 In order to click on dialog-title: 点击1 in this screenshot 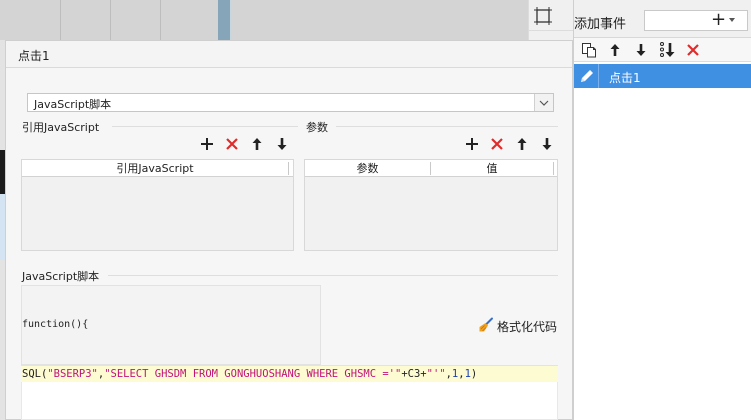, I will do `click(34, 56)`.